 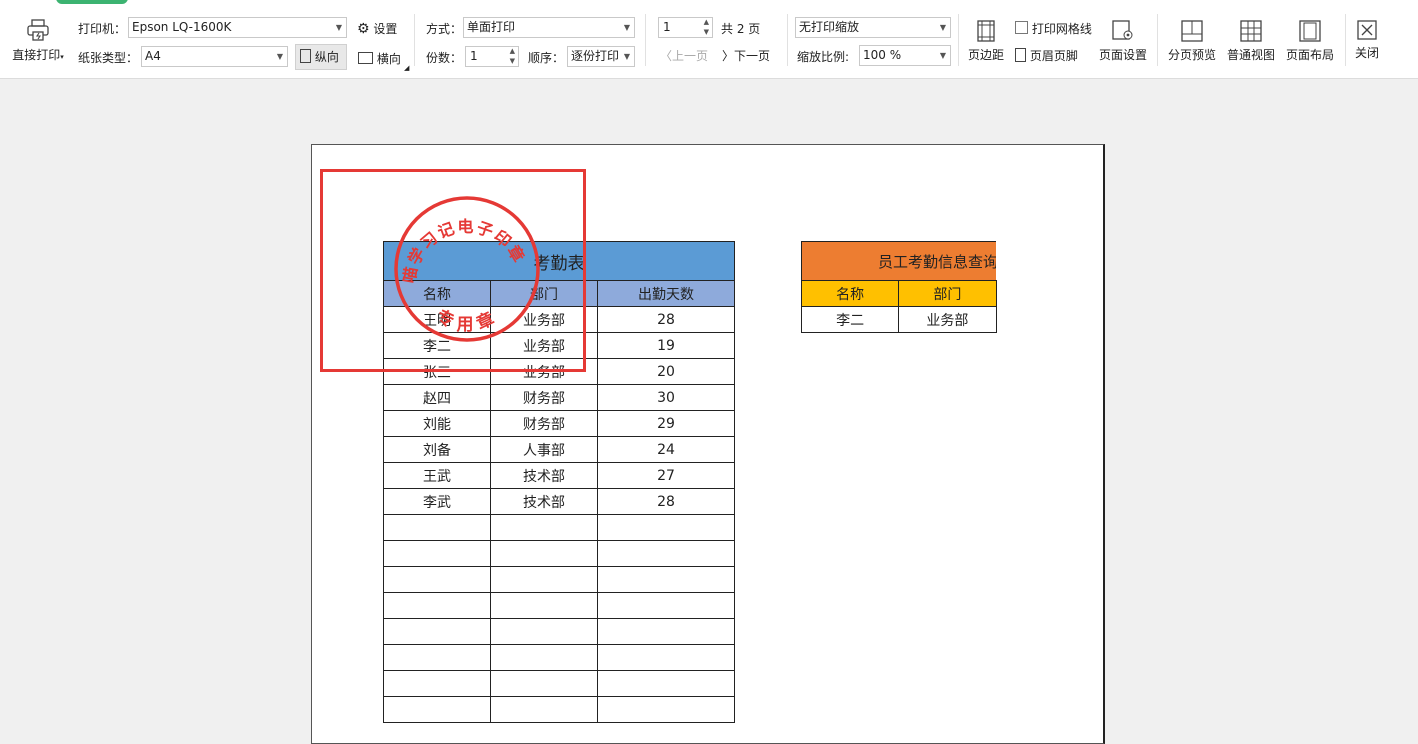 What do you see at coordinates (986, 41) in the screenshot?
I see `margins-button: 页边距` at bounding box center [986, 41].